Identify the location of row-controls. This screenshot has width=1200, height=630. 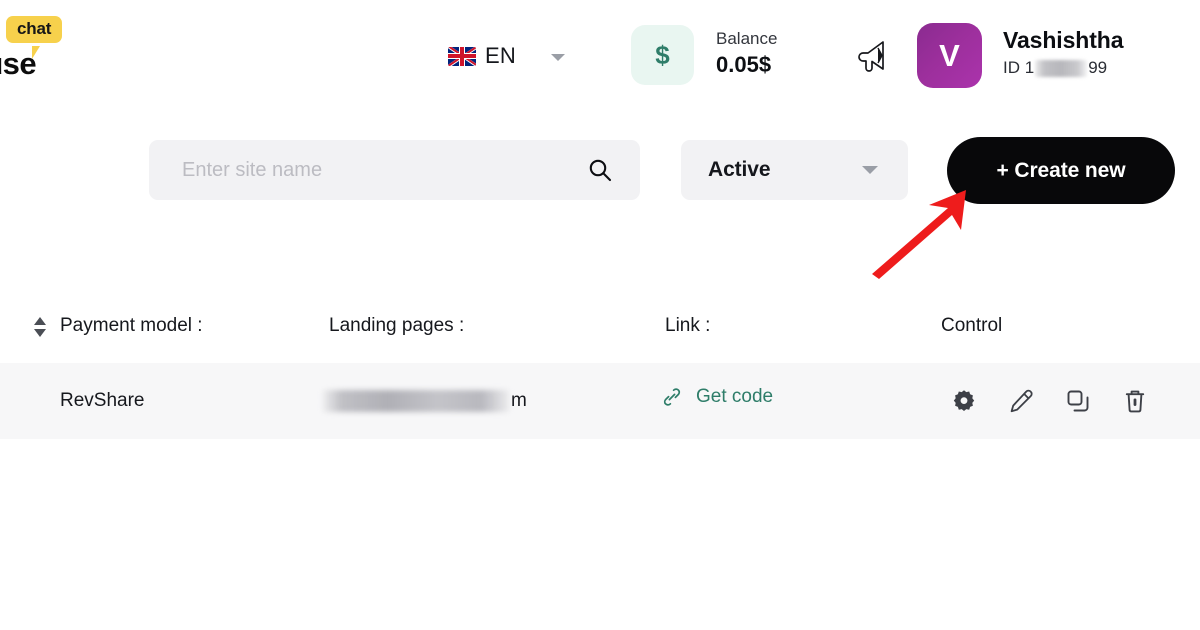
(1049, 401).